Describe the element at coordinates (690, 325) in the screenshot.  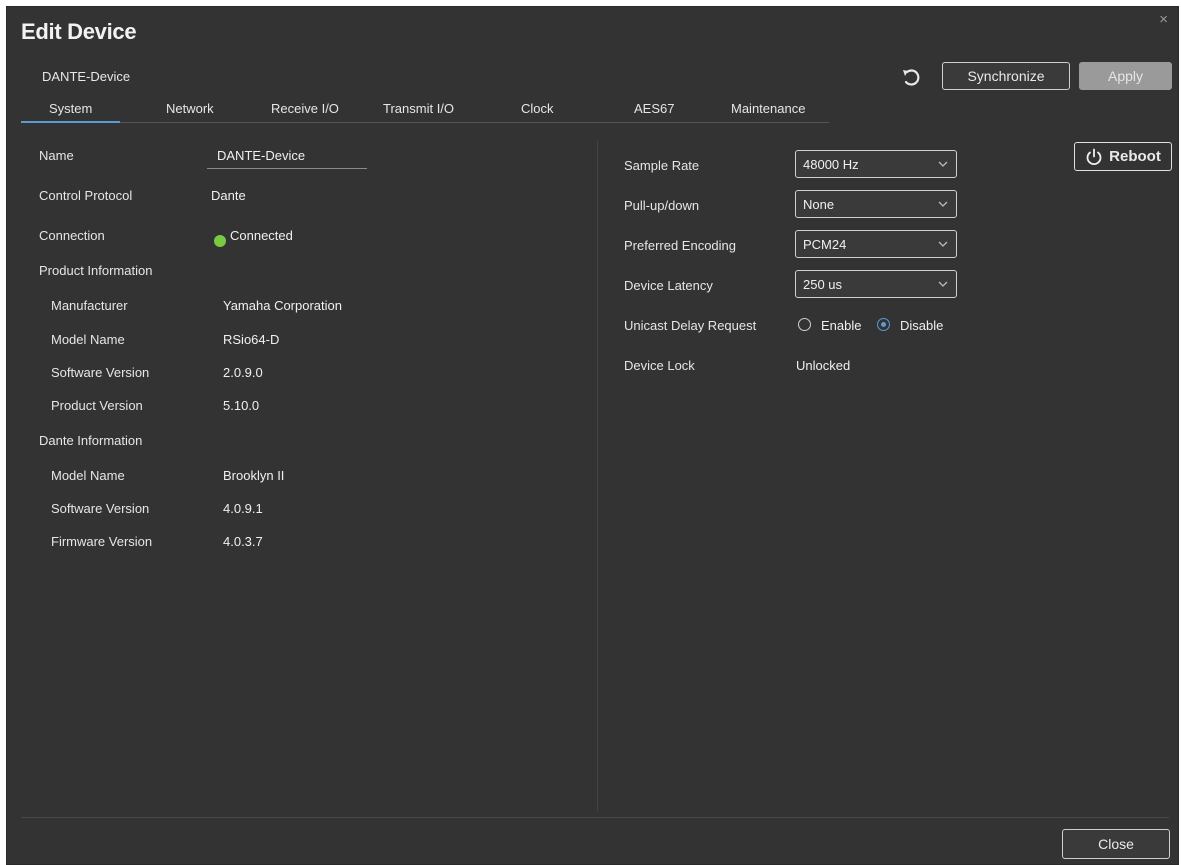
I see `unicast-delay-label: Unicast Delay Request` at that location.